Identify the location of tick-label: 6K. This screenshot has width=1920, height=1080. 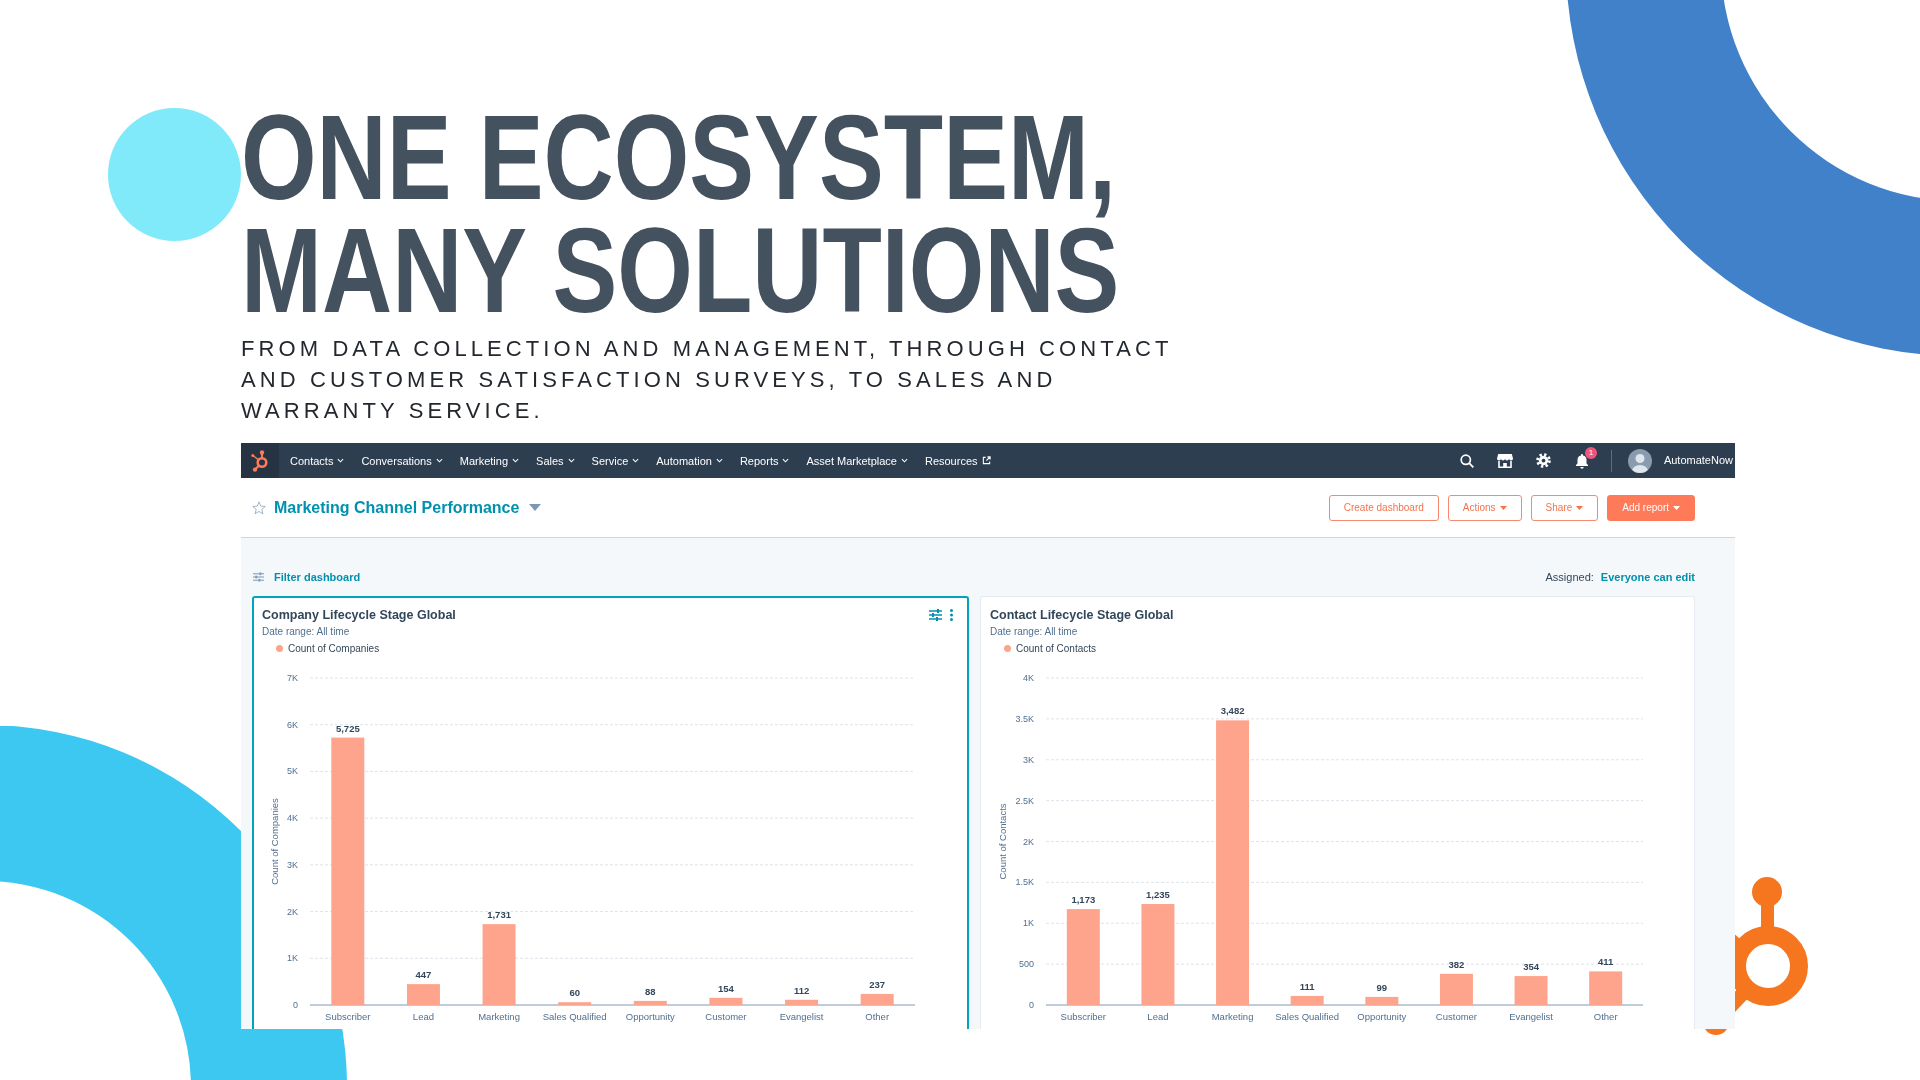
(292, 724).